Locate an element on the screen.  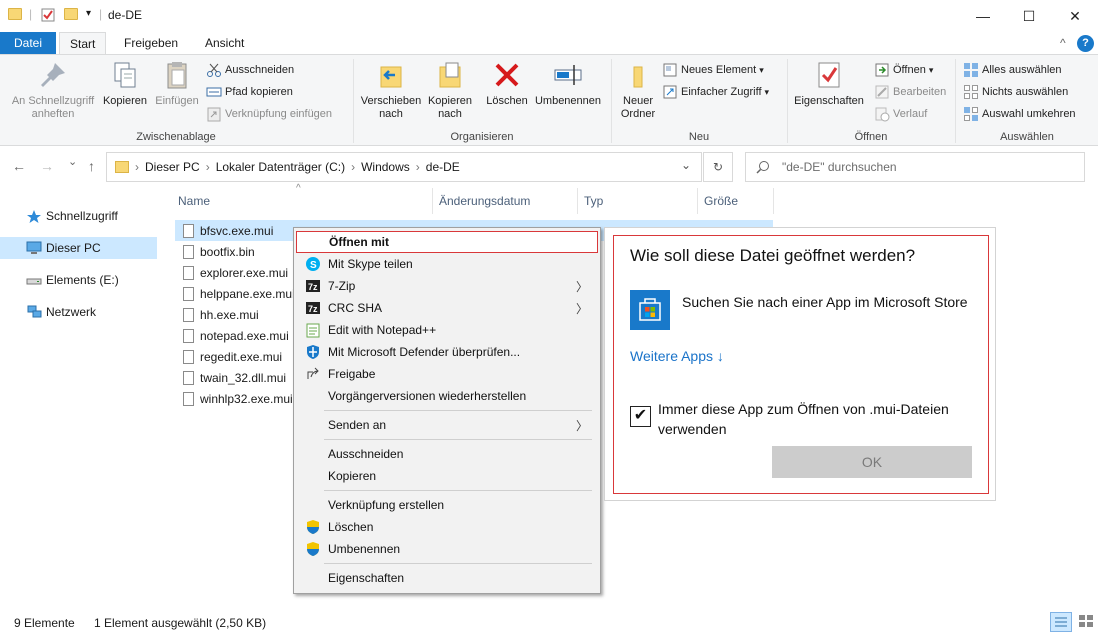
folder-icon is located at coordinates (122, 167).